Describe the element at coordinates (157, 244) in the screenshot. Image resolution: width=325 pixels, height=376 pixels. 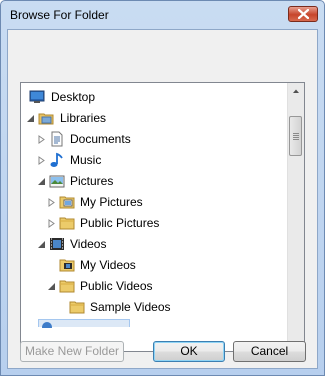
I see `tree-item-videos: Videos` at that location.